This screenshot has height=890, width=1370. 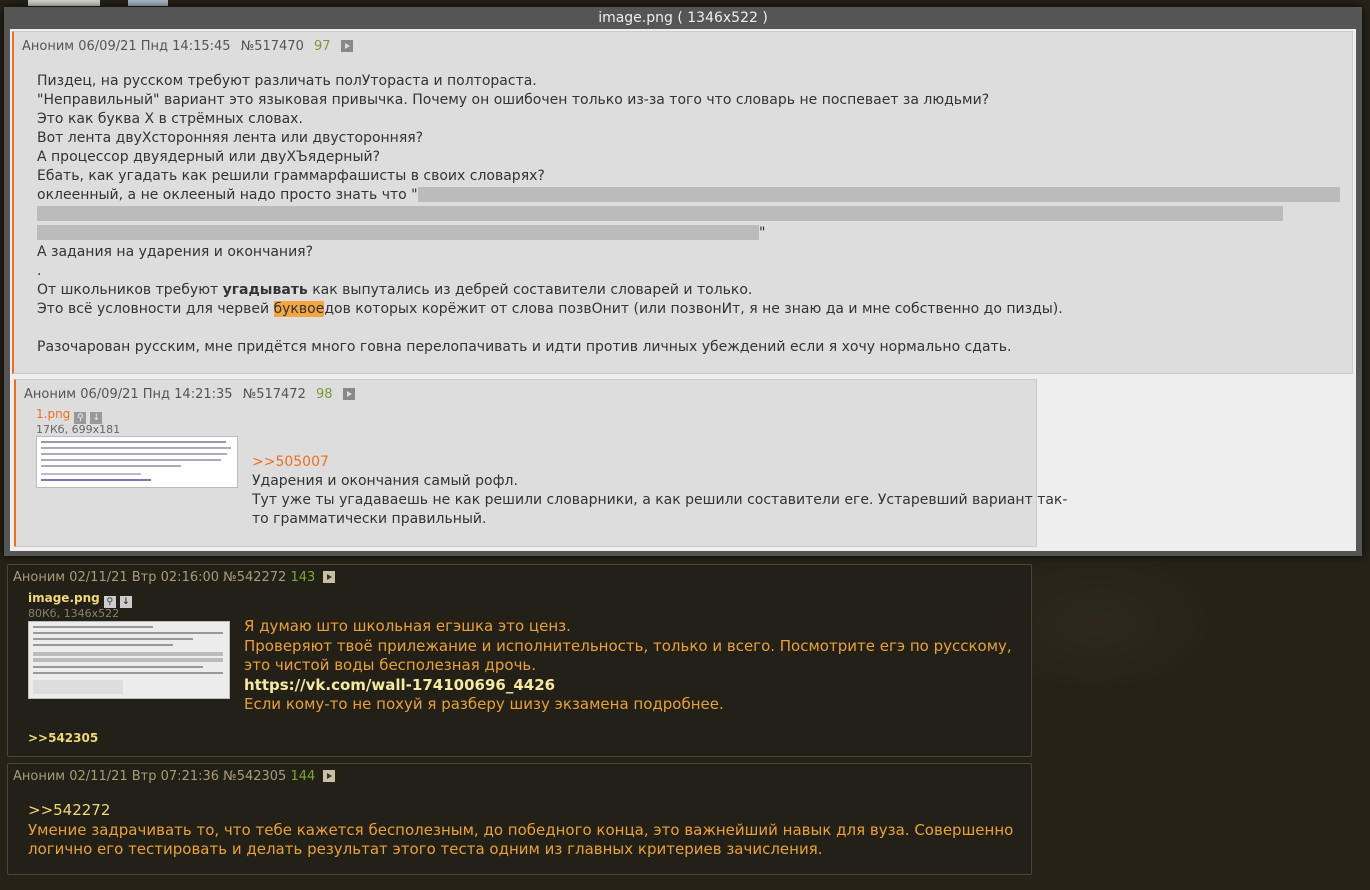 I want to click on post-date: 06/09/21 Пнд 14:15:45, so click(x=154, y=46).